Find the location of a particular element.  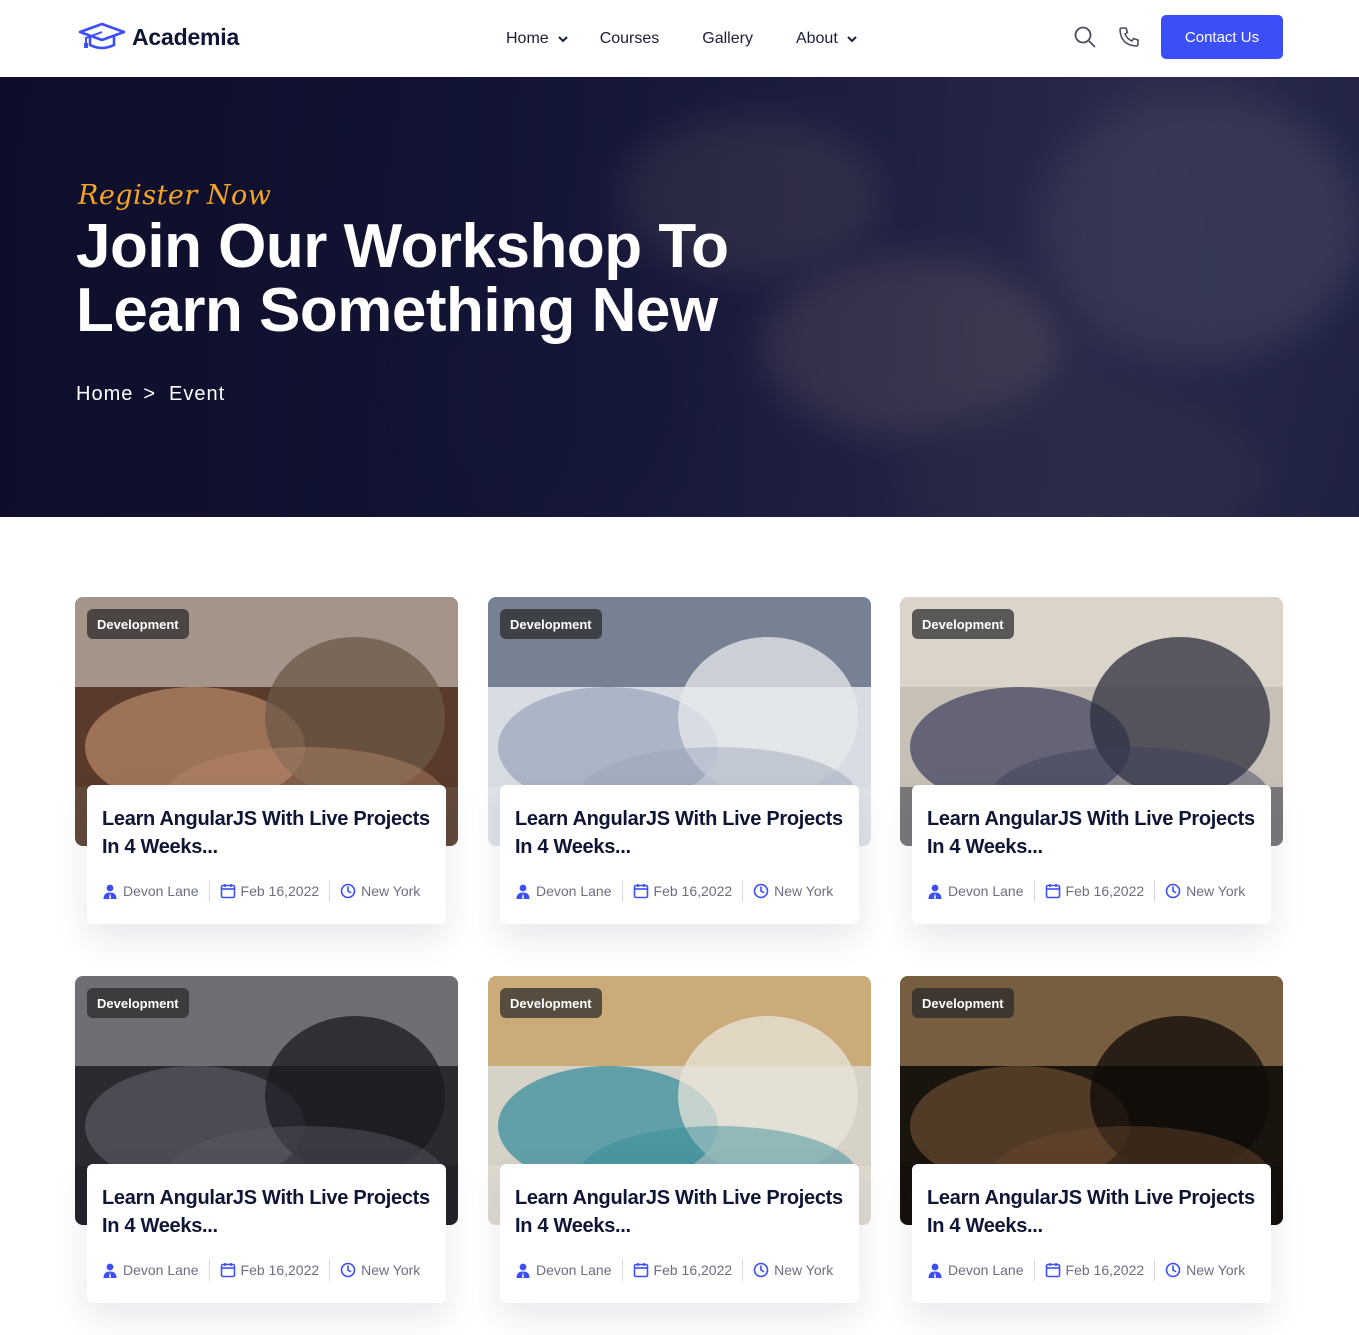

chevron-down-icon is located at coordinates (852, 39).